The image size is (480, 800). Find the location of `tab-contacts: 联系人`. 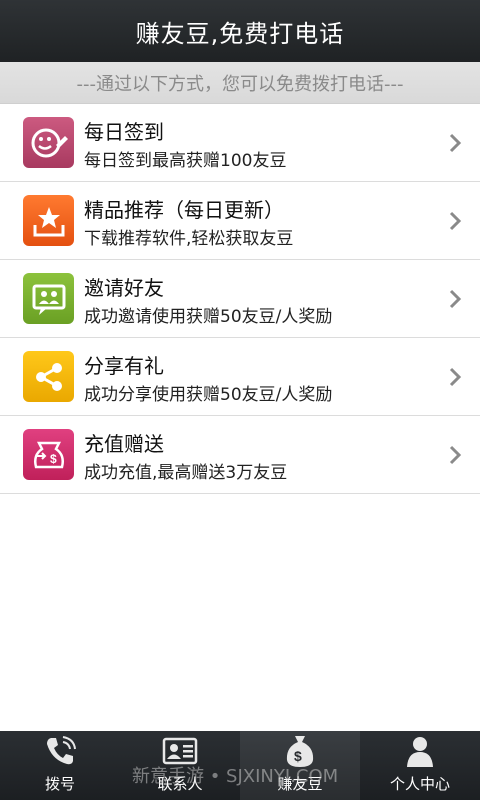

tab-contacts: 联系人 is located at coordinates (180, 765).